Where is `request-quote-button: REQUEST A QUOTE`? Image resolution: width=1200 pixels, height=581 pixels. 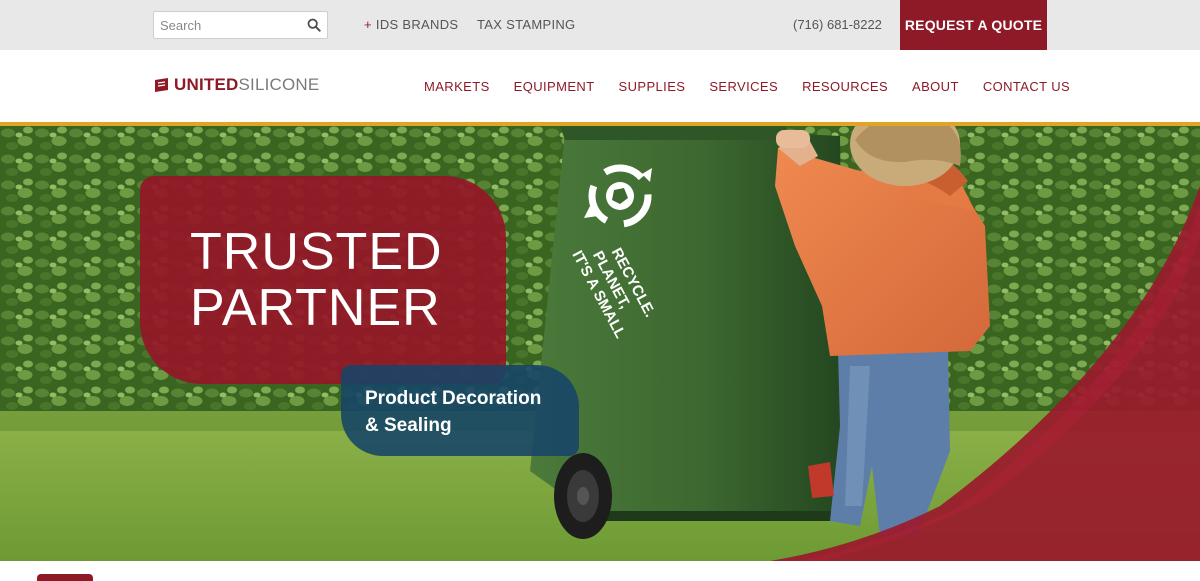 request-quote-button: REQUEST A QUOTE is located at coordinates (973, 25).